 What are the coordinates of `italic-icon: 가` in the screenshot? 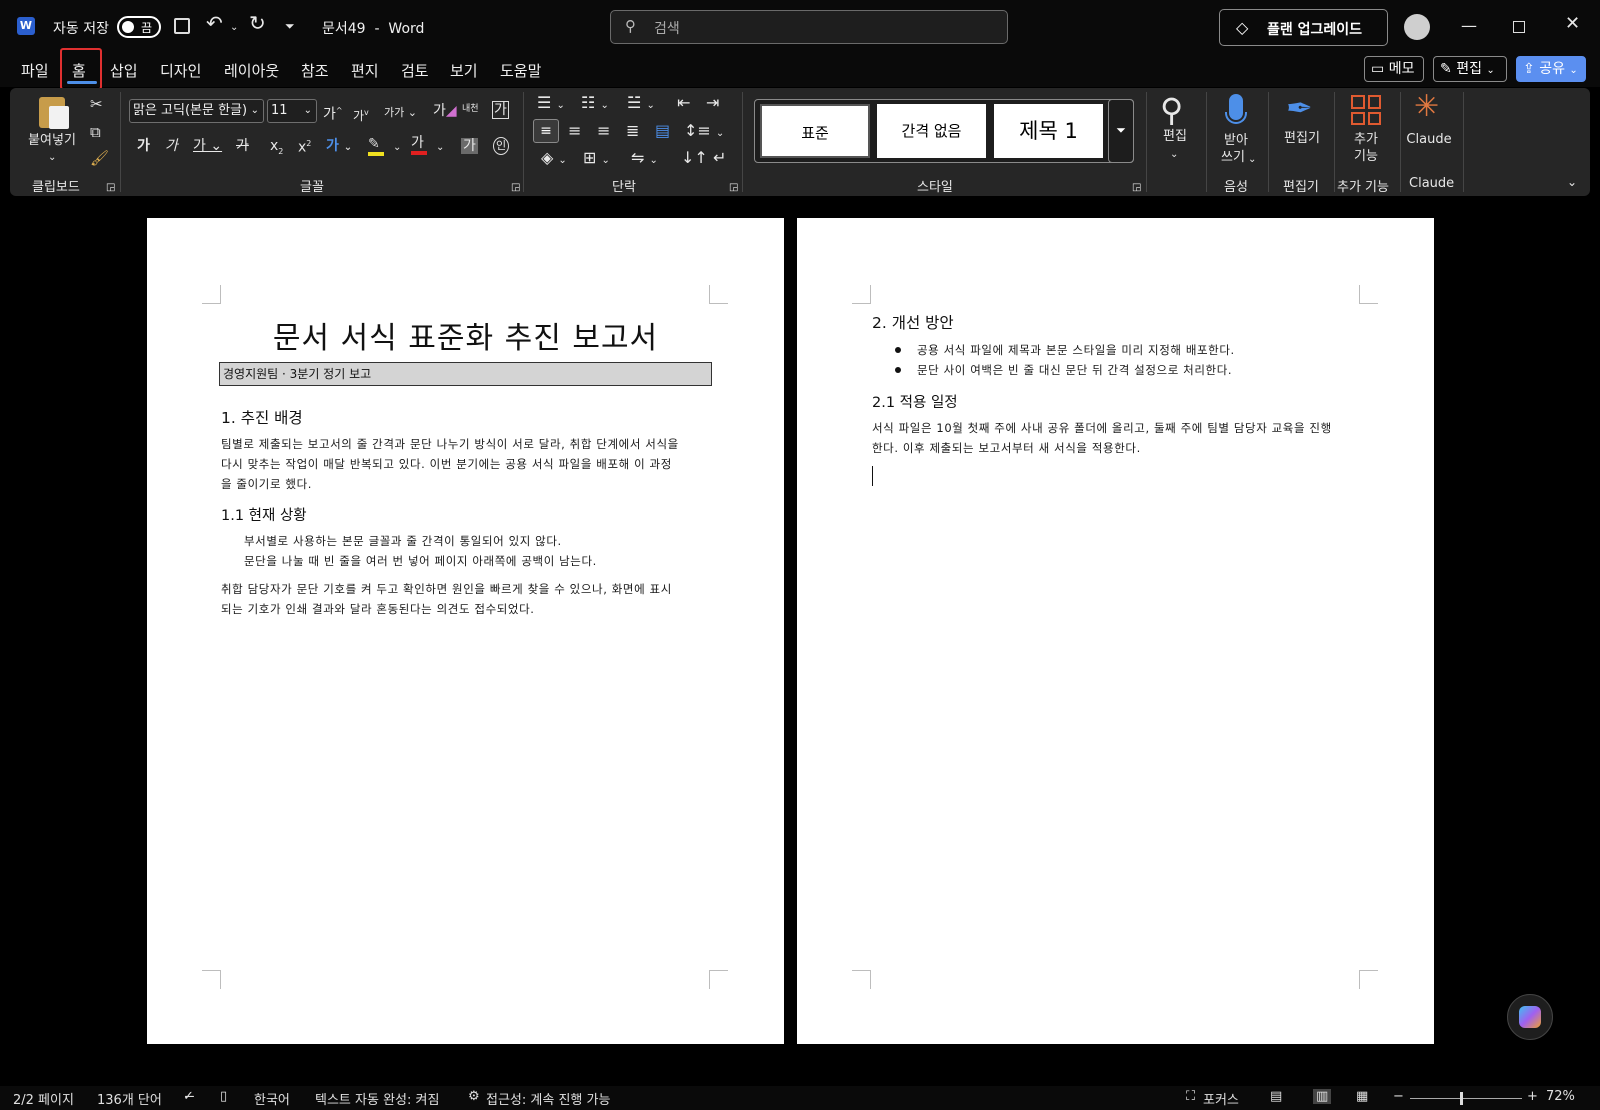 It's located at (171, 146).